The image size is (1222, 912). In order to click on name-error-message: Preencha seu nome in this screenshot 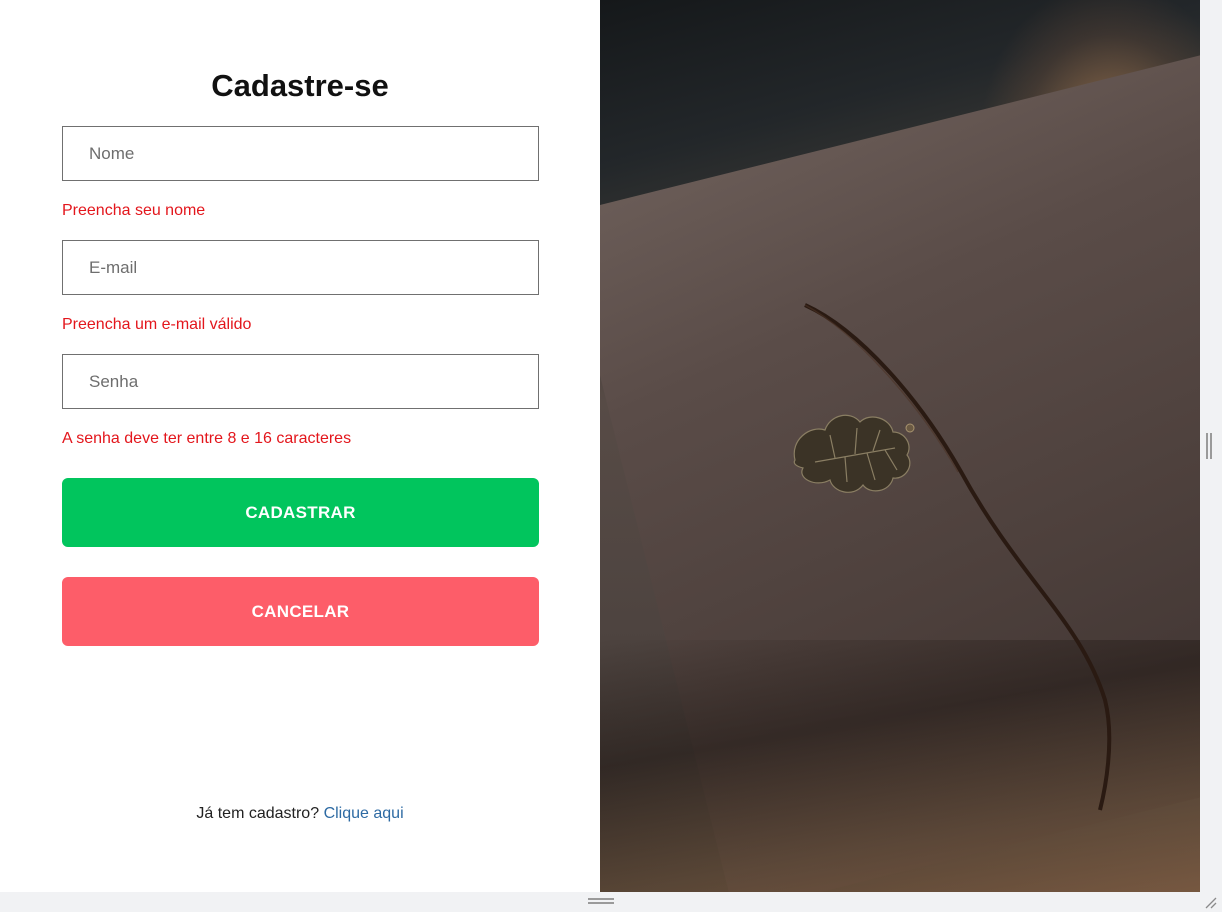, I will do `click(134, 210)`.